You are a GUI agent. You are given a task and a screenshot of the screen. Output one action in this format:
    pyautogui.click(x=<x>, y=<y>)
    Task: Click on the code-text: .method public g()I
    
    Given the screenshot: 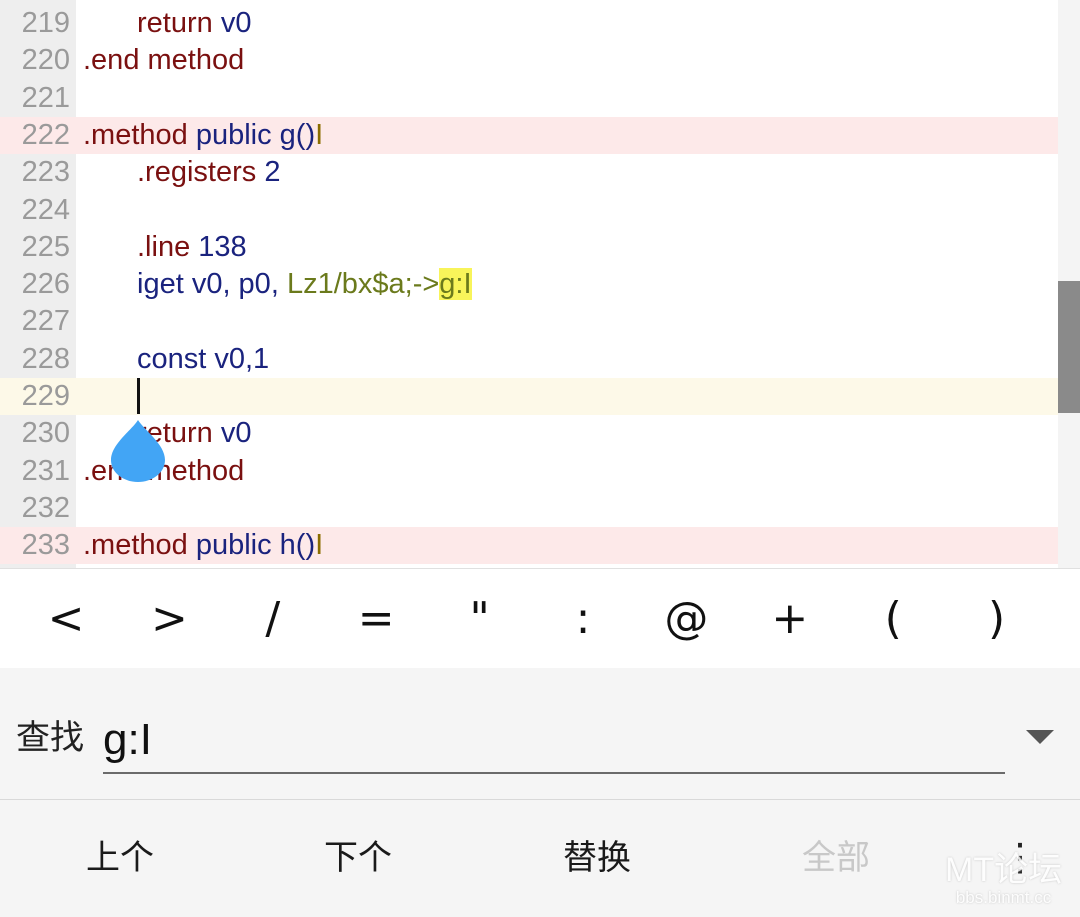 What is the action you would take?
    pyautogui.click(x=203, y=134)
    